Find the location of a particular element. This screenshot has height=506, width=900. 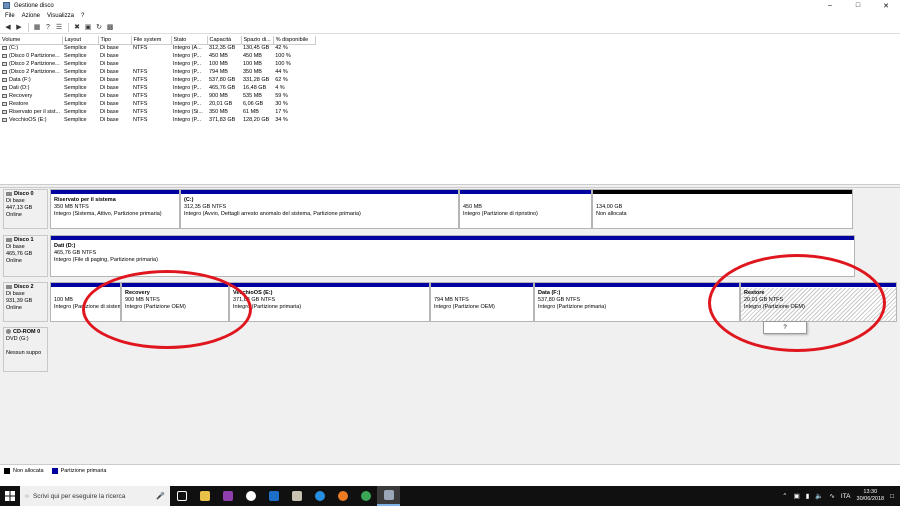

cdrom-row: CD-ROM 0 DVD (G:) Nessun suppo is located at coordinates (26, 349).